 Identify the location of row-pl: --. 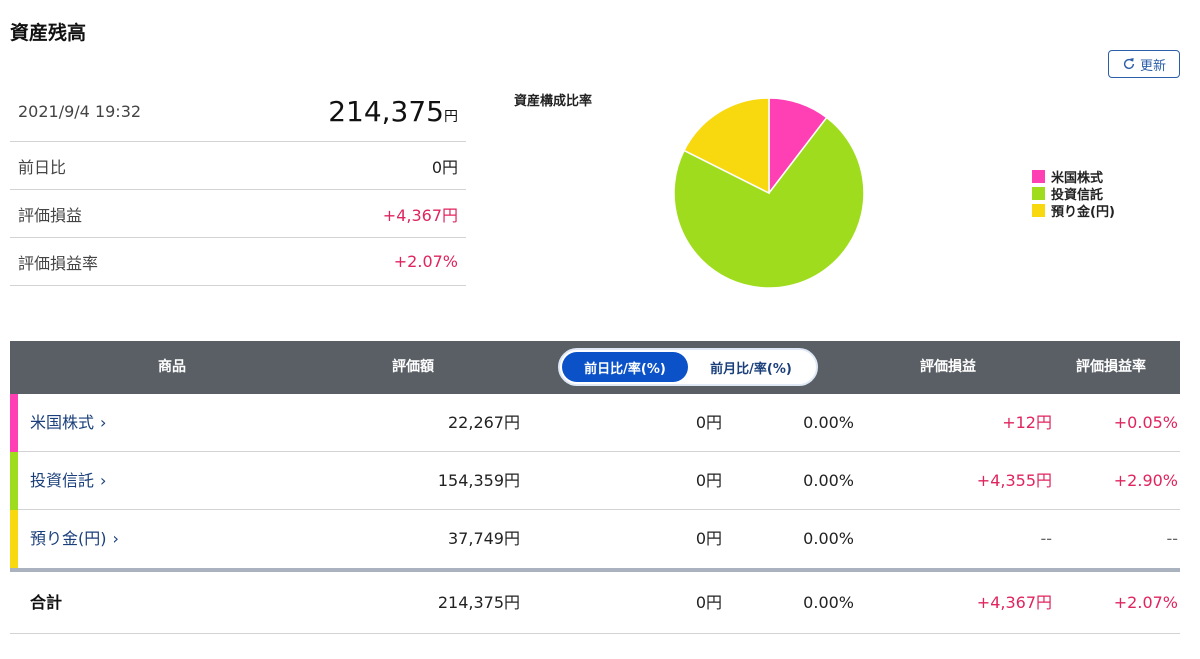
(1046, 538).